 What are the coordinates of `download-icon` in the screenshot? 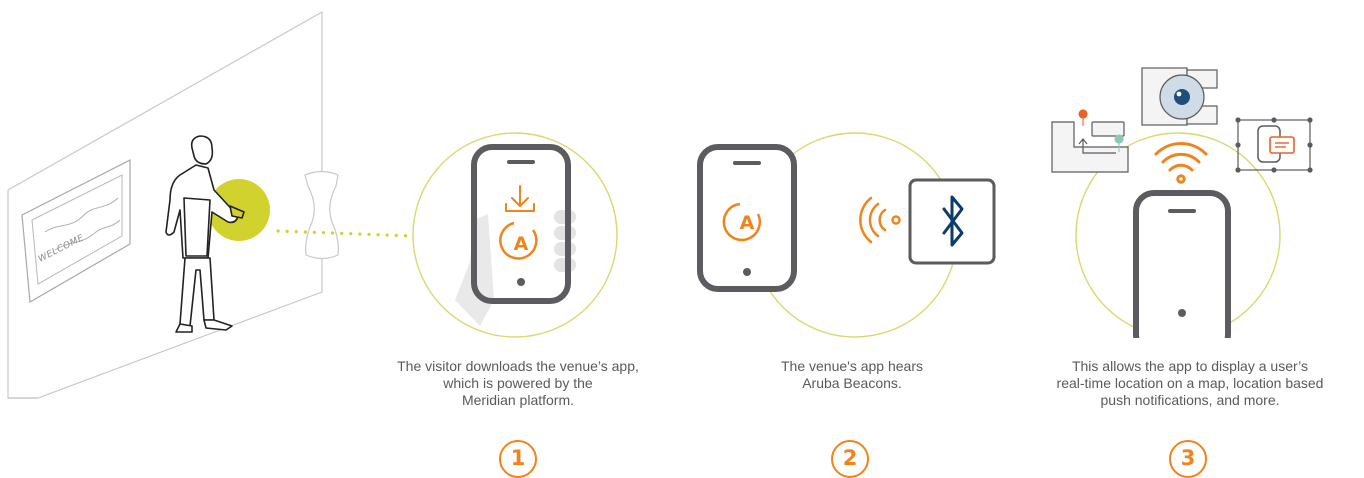 It's located at (520, 198).